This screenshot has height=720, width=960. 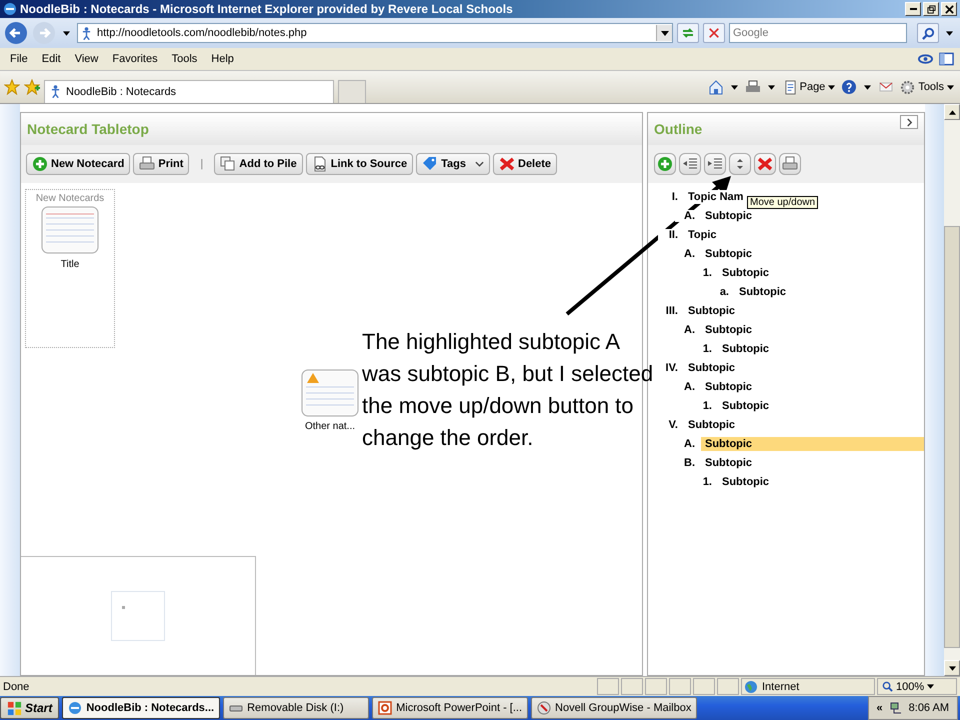 I want to click on scrollbar, so click(x=952, y=390).